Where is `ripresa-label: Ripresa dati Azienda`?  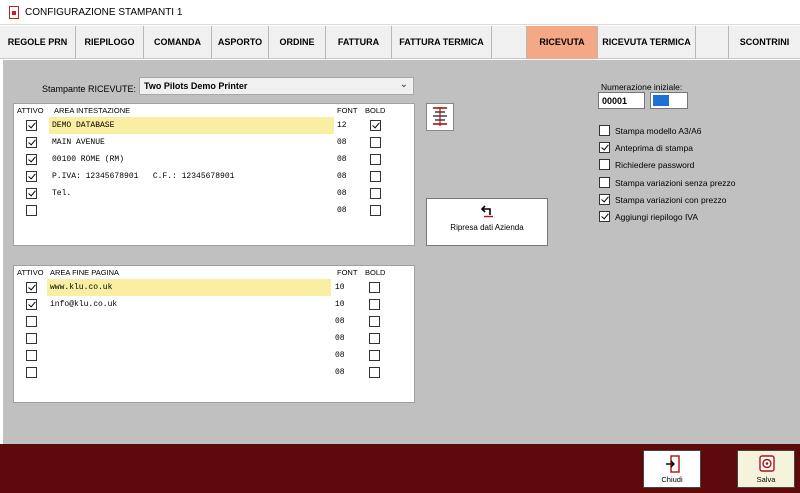
ripresa-label: Ripresa dati Azienda is located at coordinates (487, 227).